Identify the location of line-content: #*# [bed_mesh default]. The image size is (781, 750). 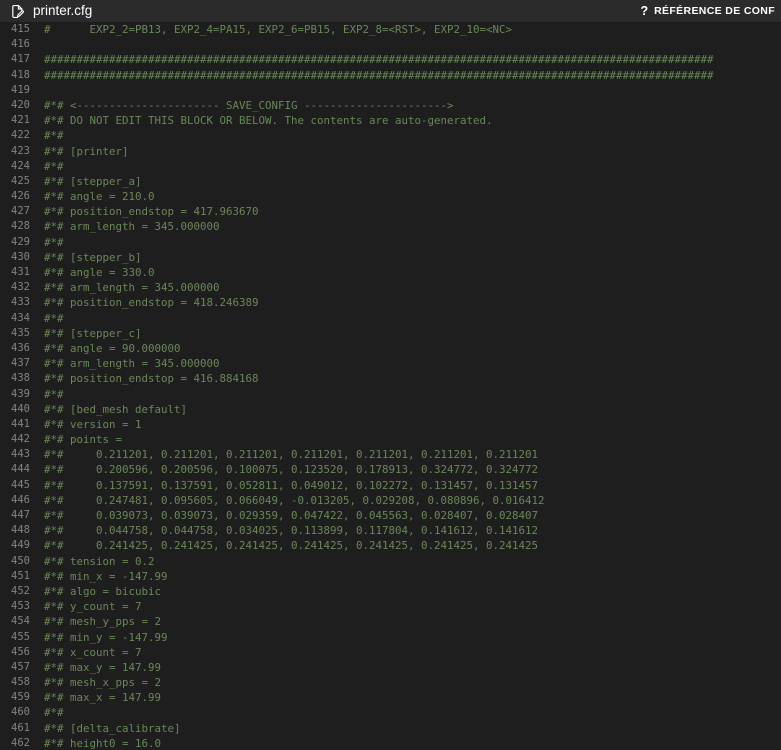
(405, 409).